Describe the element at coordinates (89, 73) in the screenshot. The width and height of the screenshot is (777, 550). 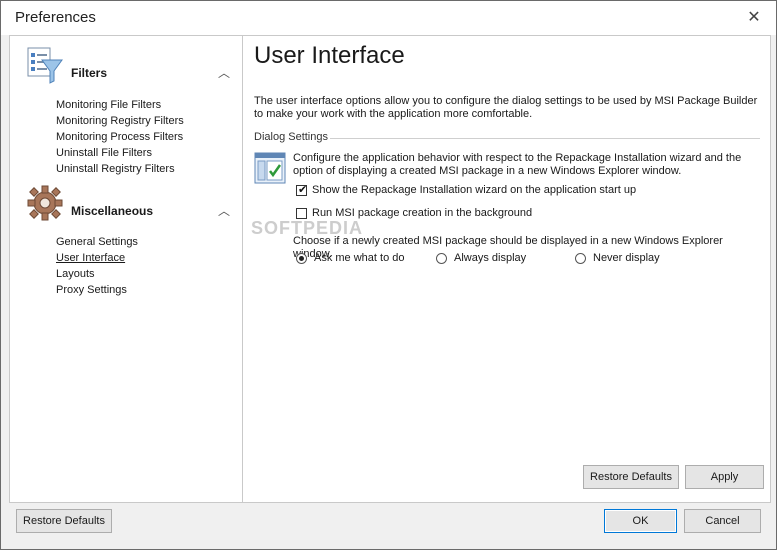
I see `filters-group-title: Filters` at that location.